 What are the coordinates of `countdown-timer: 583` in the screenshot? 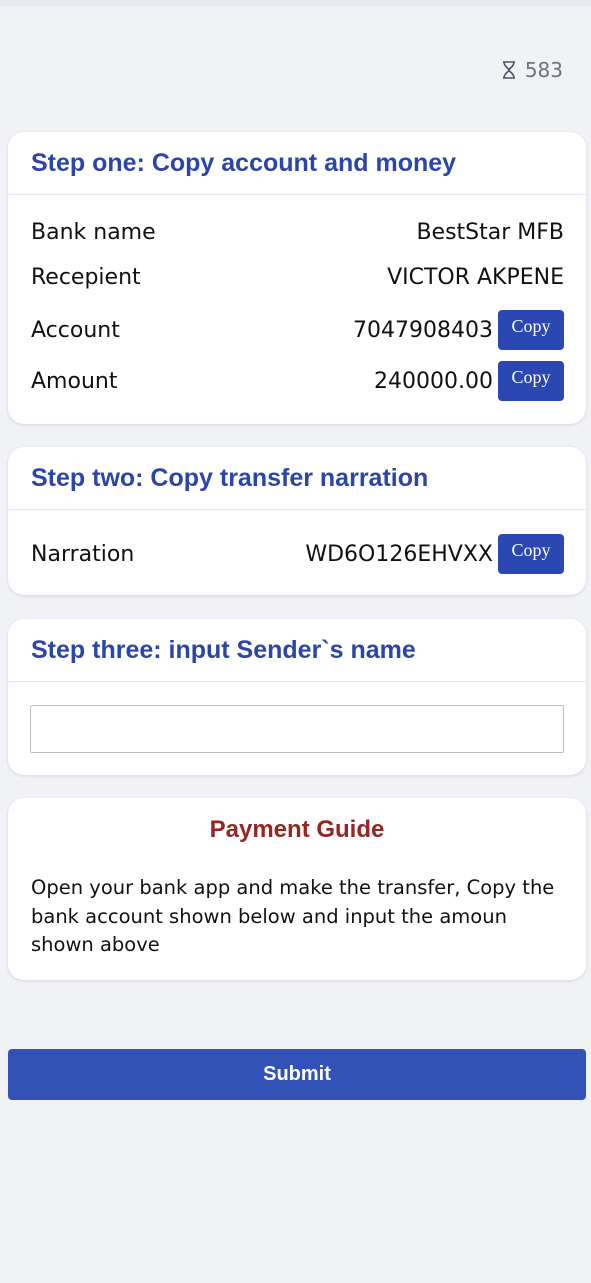 It's located at (532, 70).